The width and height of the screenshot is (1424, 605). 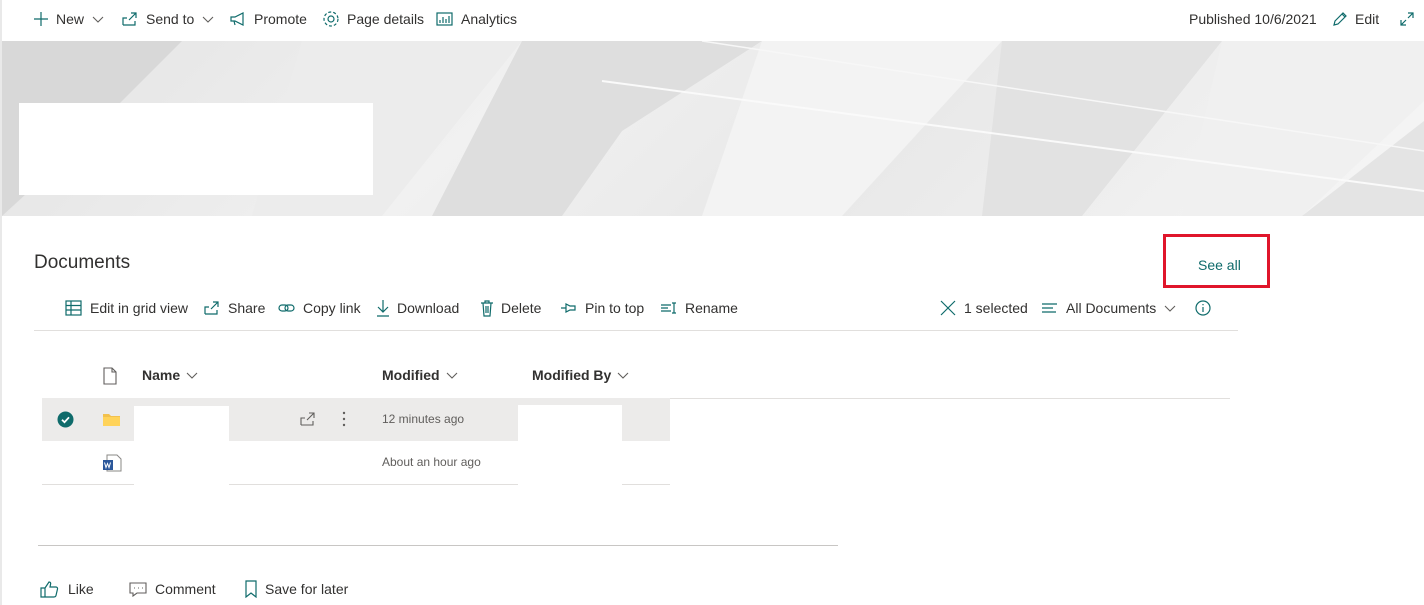 I want to click on download-button: Download, so click(x=417, y=308).